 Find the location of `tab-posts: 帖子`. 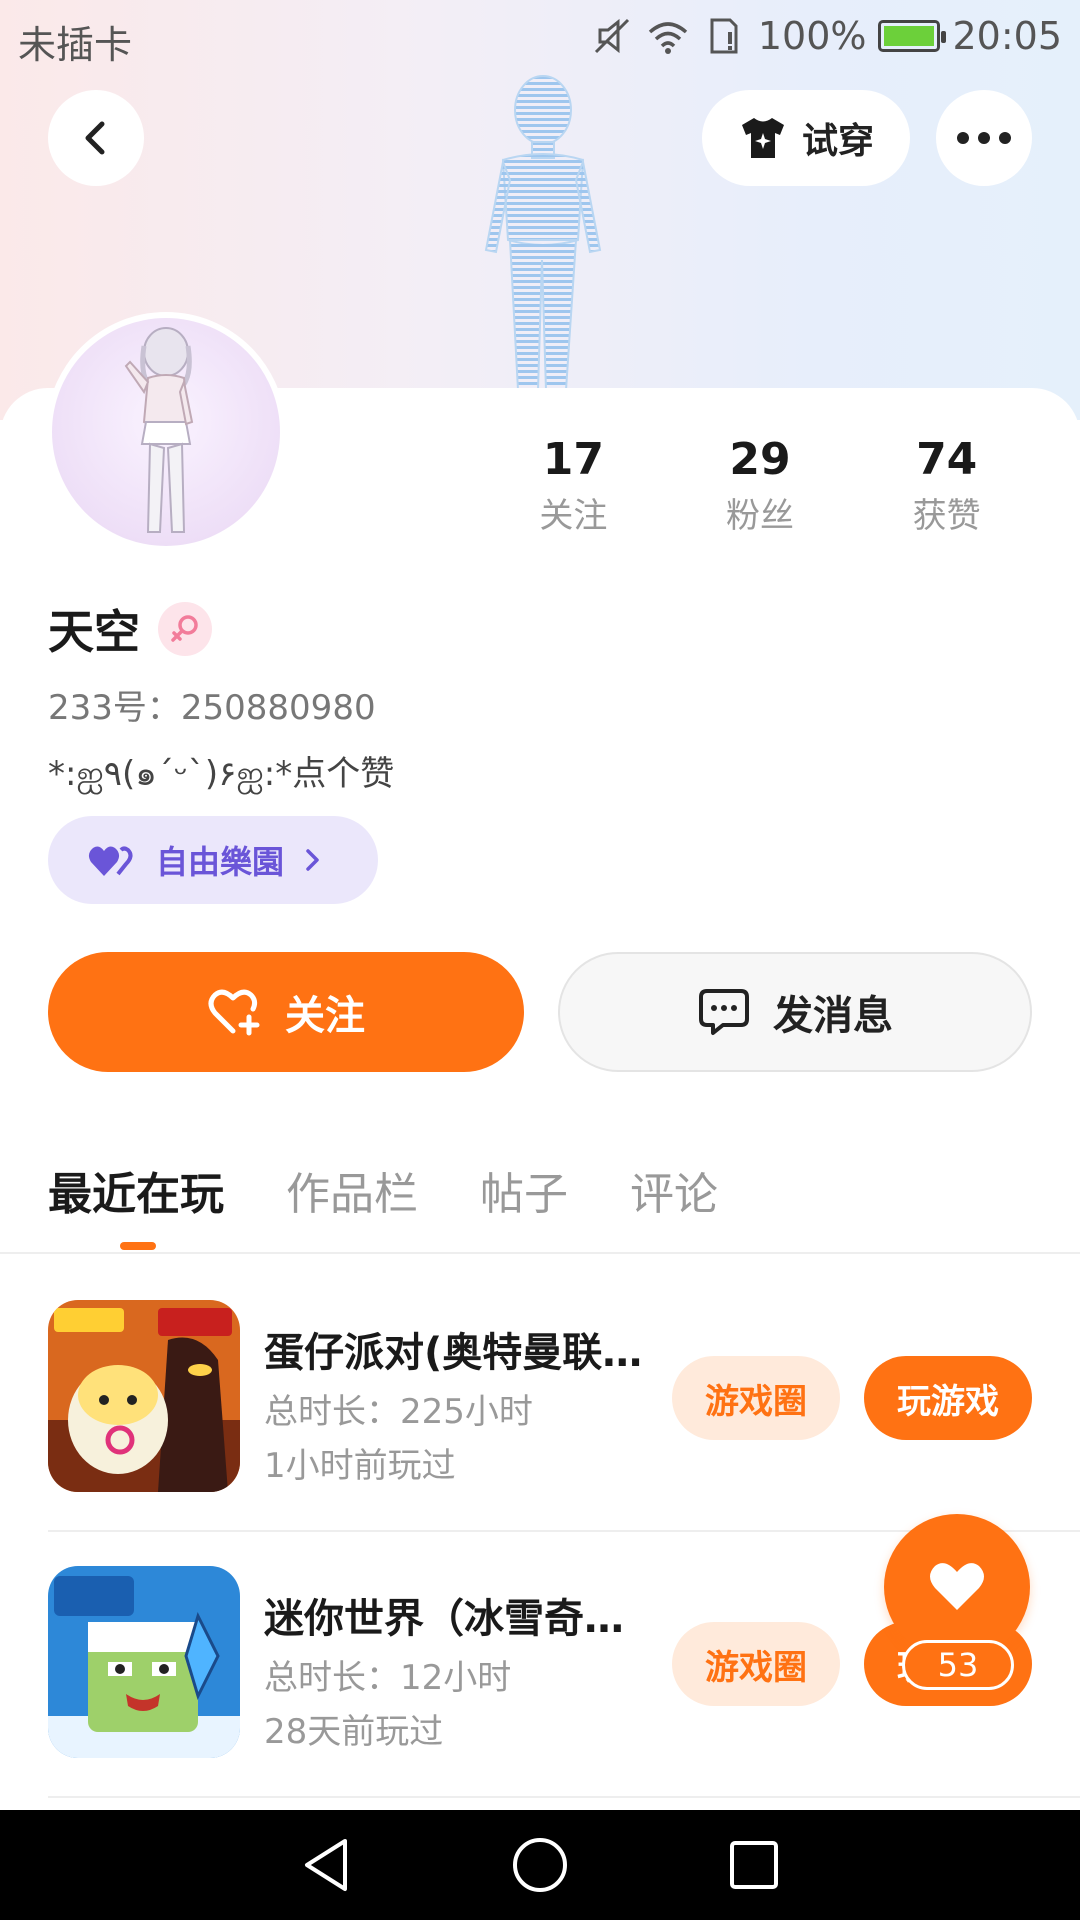

tab-posts: 帖子 is located at coordinates (524, 1190).